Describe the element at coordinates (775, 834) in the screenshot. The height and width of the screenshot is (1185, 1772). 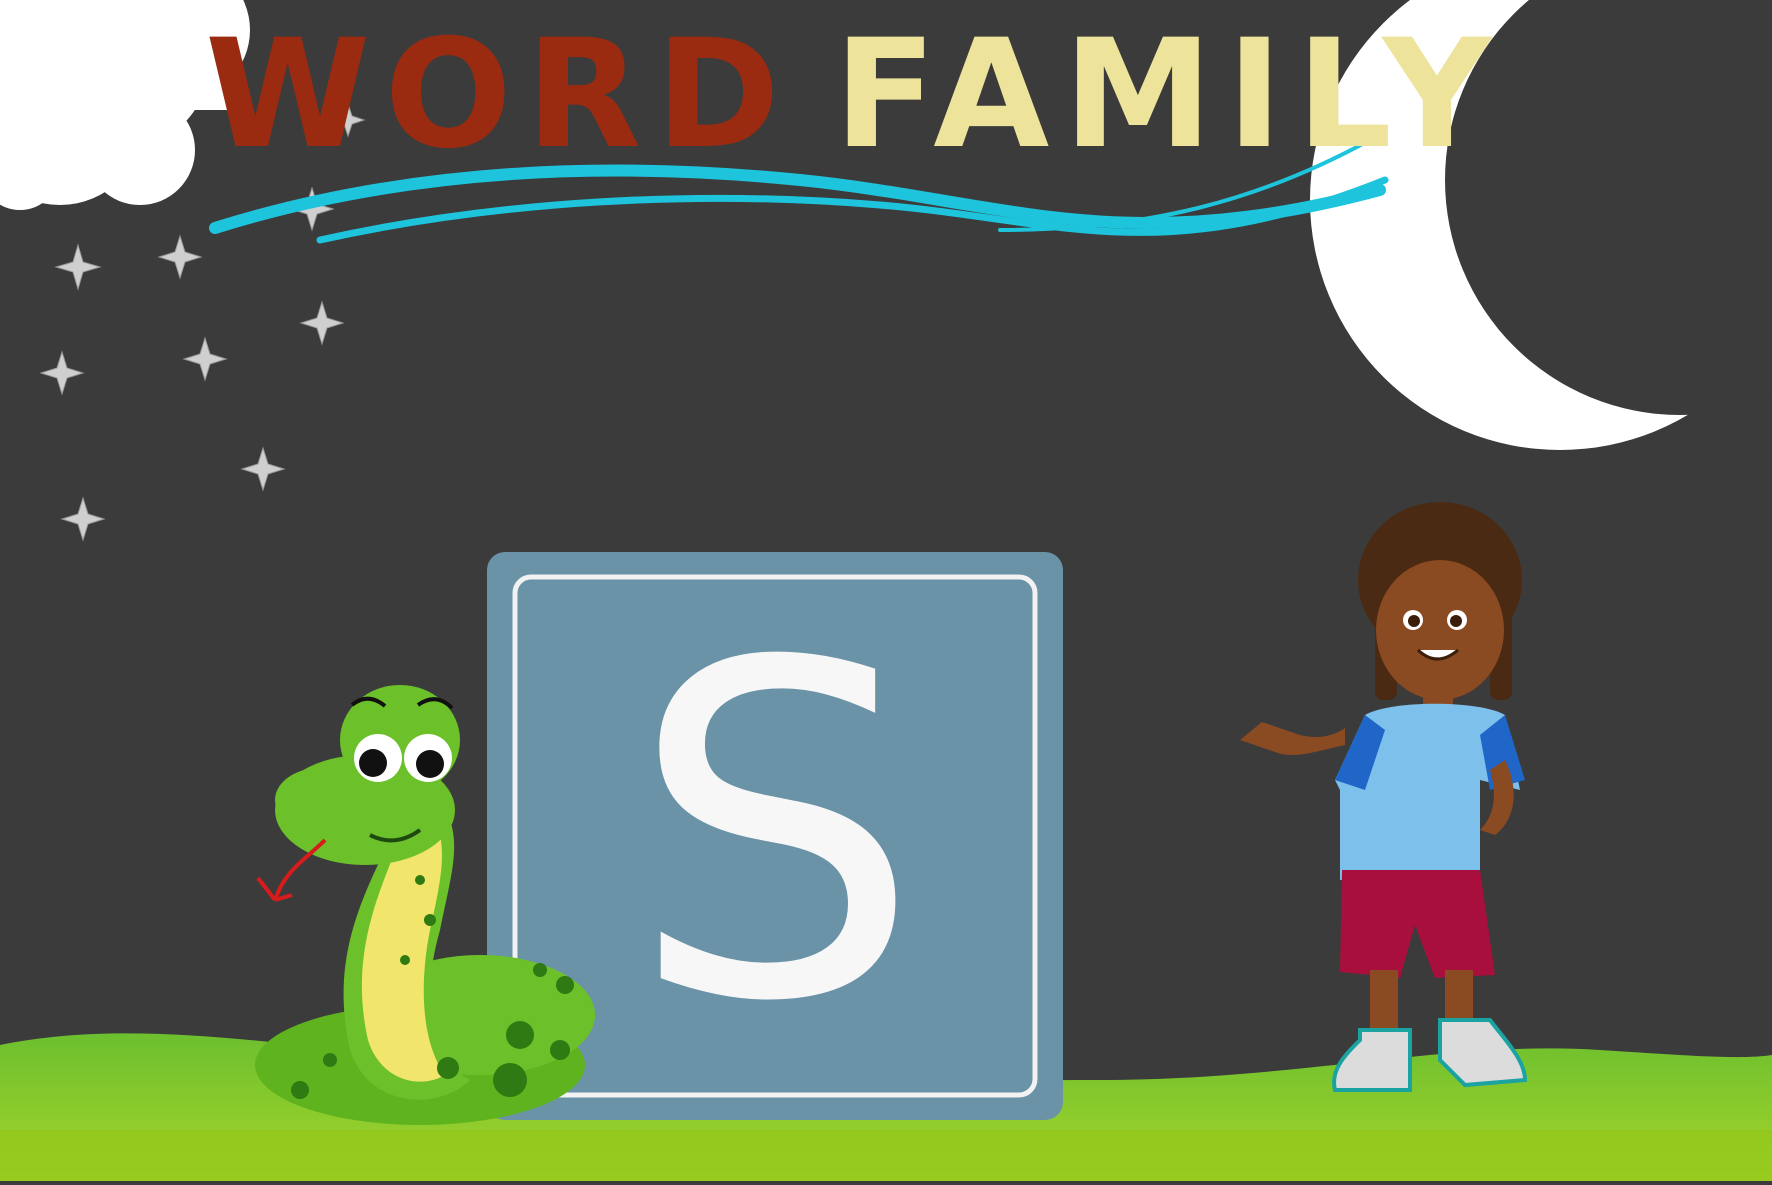
I see `block-letter: S` at that location.